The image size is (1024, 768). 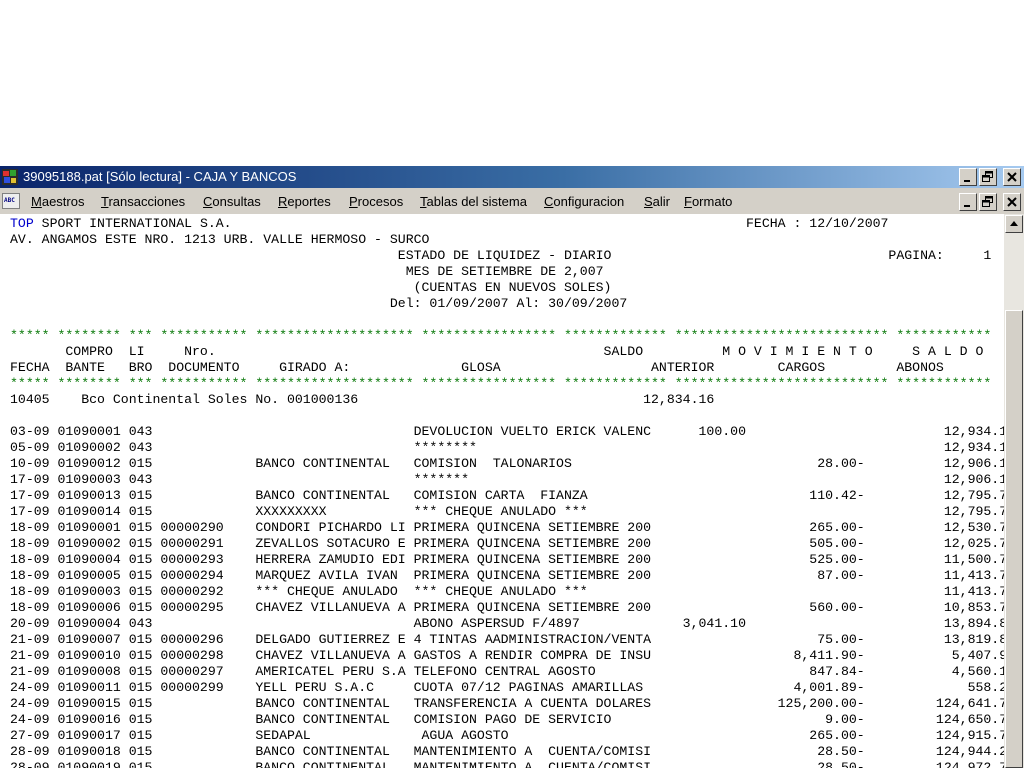 I want to click on menu-formato: Formato, so click(x=708, y=201).